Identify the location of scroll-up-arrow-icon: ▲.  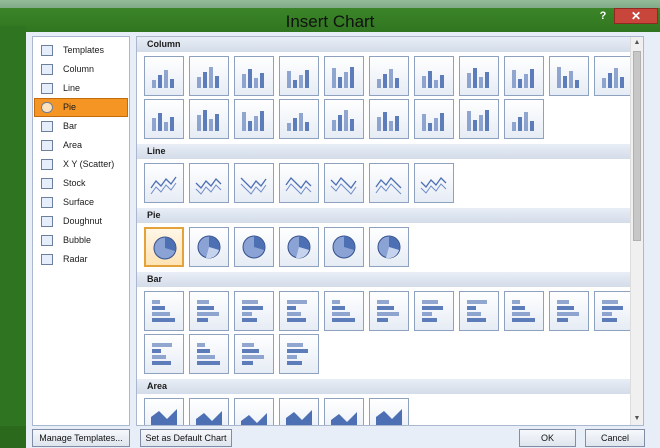
(637, 43).